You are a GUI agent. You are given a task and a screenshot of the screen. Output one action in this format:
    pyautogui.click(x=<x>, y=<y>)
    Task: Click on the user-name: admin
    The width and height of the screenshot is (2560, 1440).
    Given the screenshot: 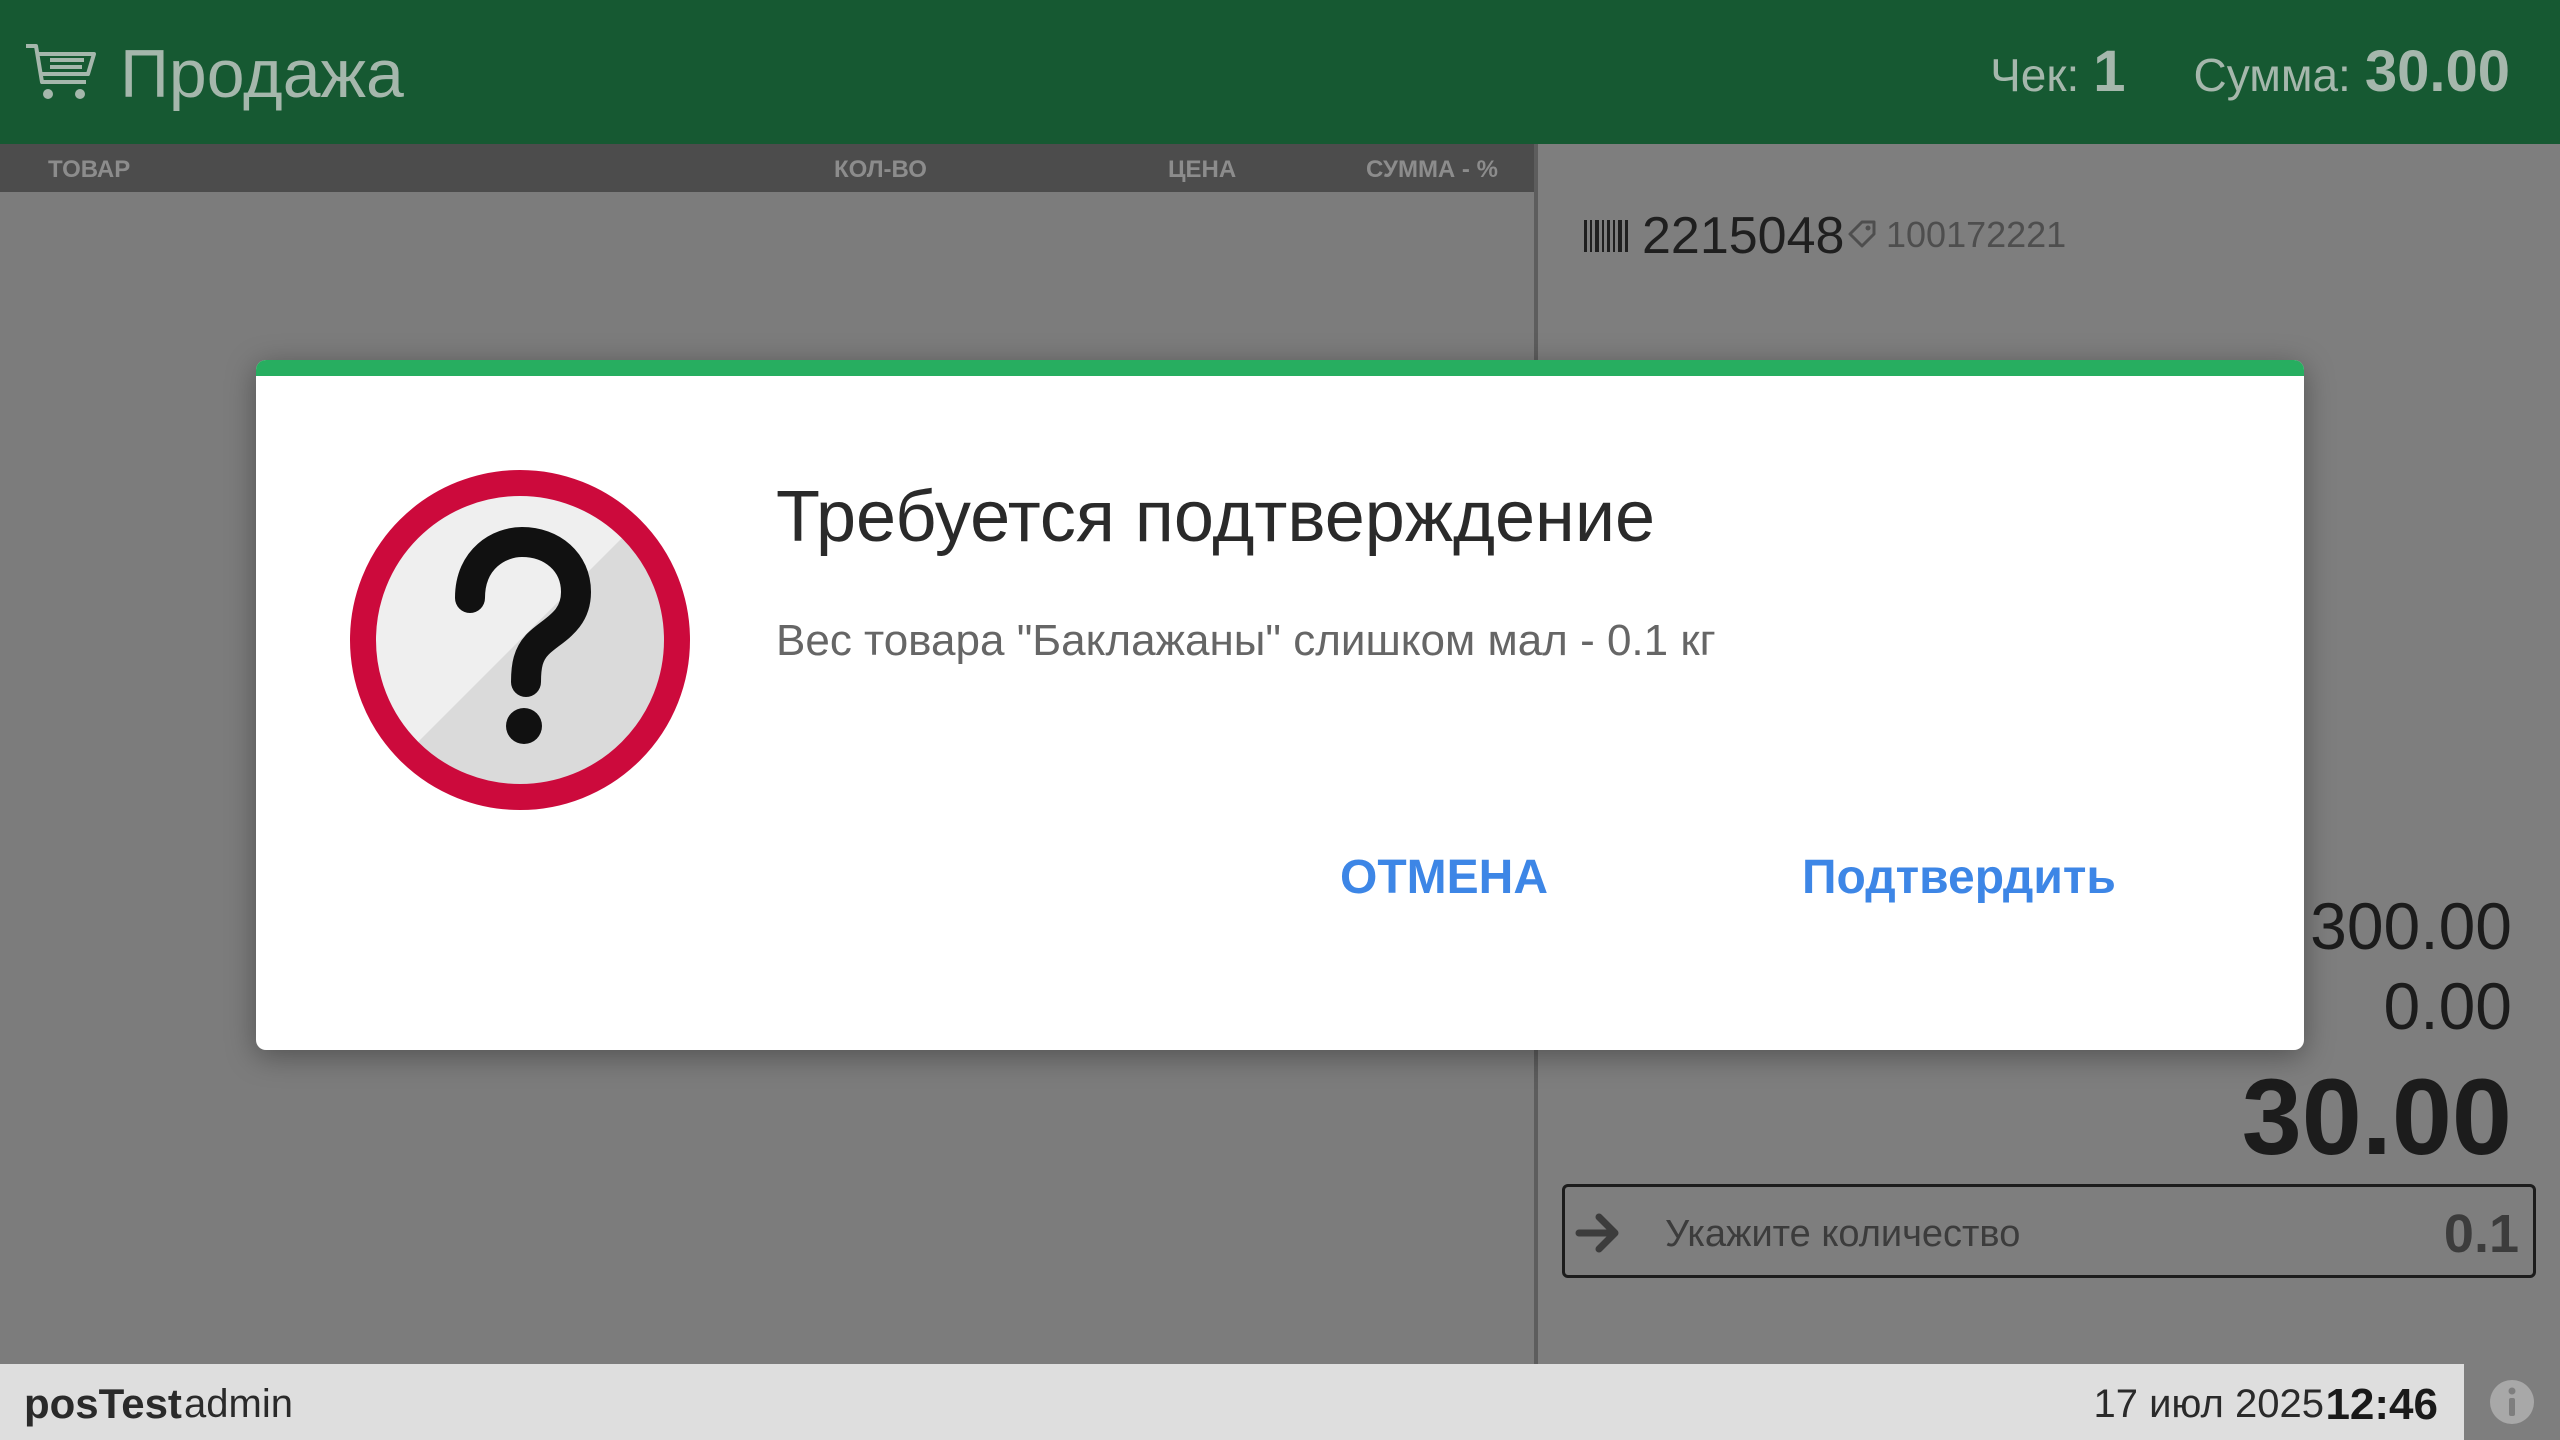 What is the action you would take?
    pyautogui.click(x=238, y=1404)
    